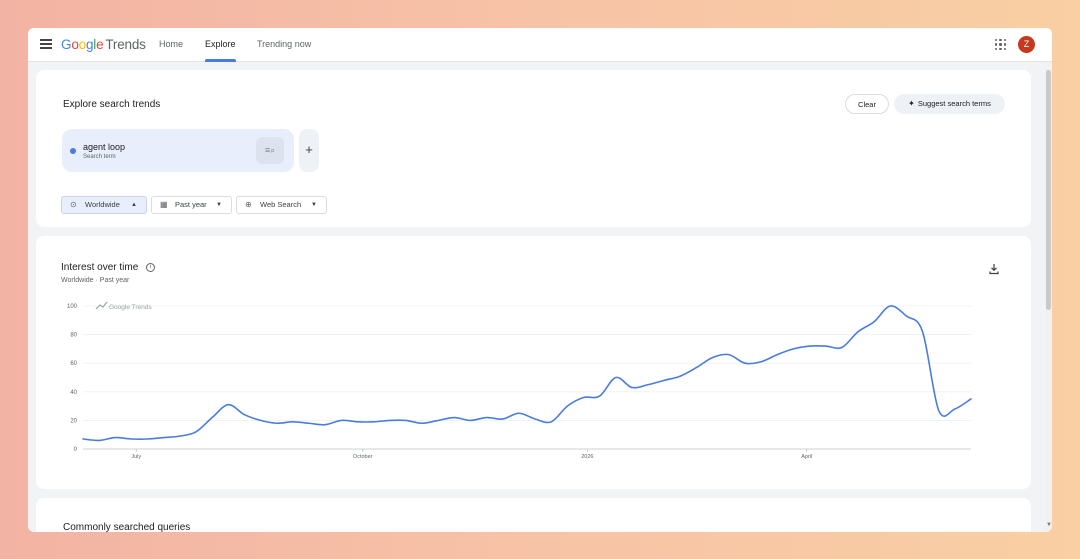  Describe the element at coordinates (220, 60) in the screenshot. I see `active-tab-indicator` at that location.